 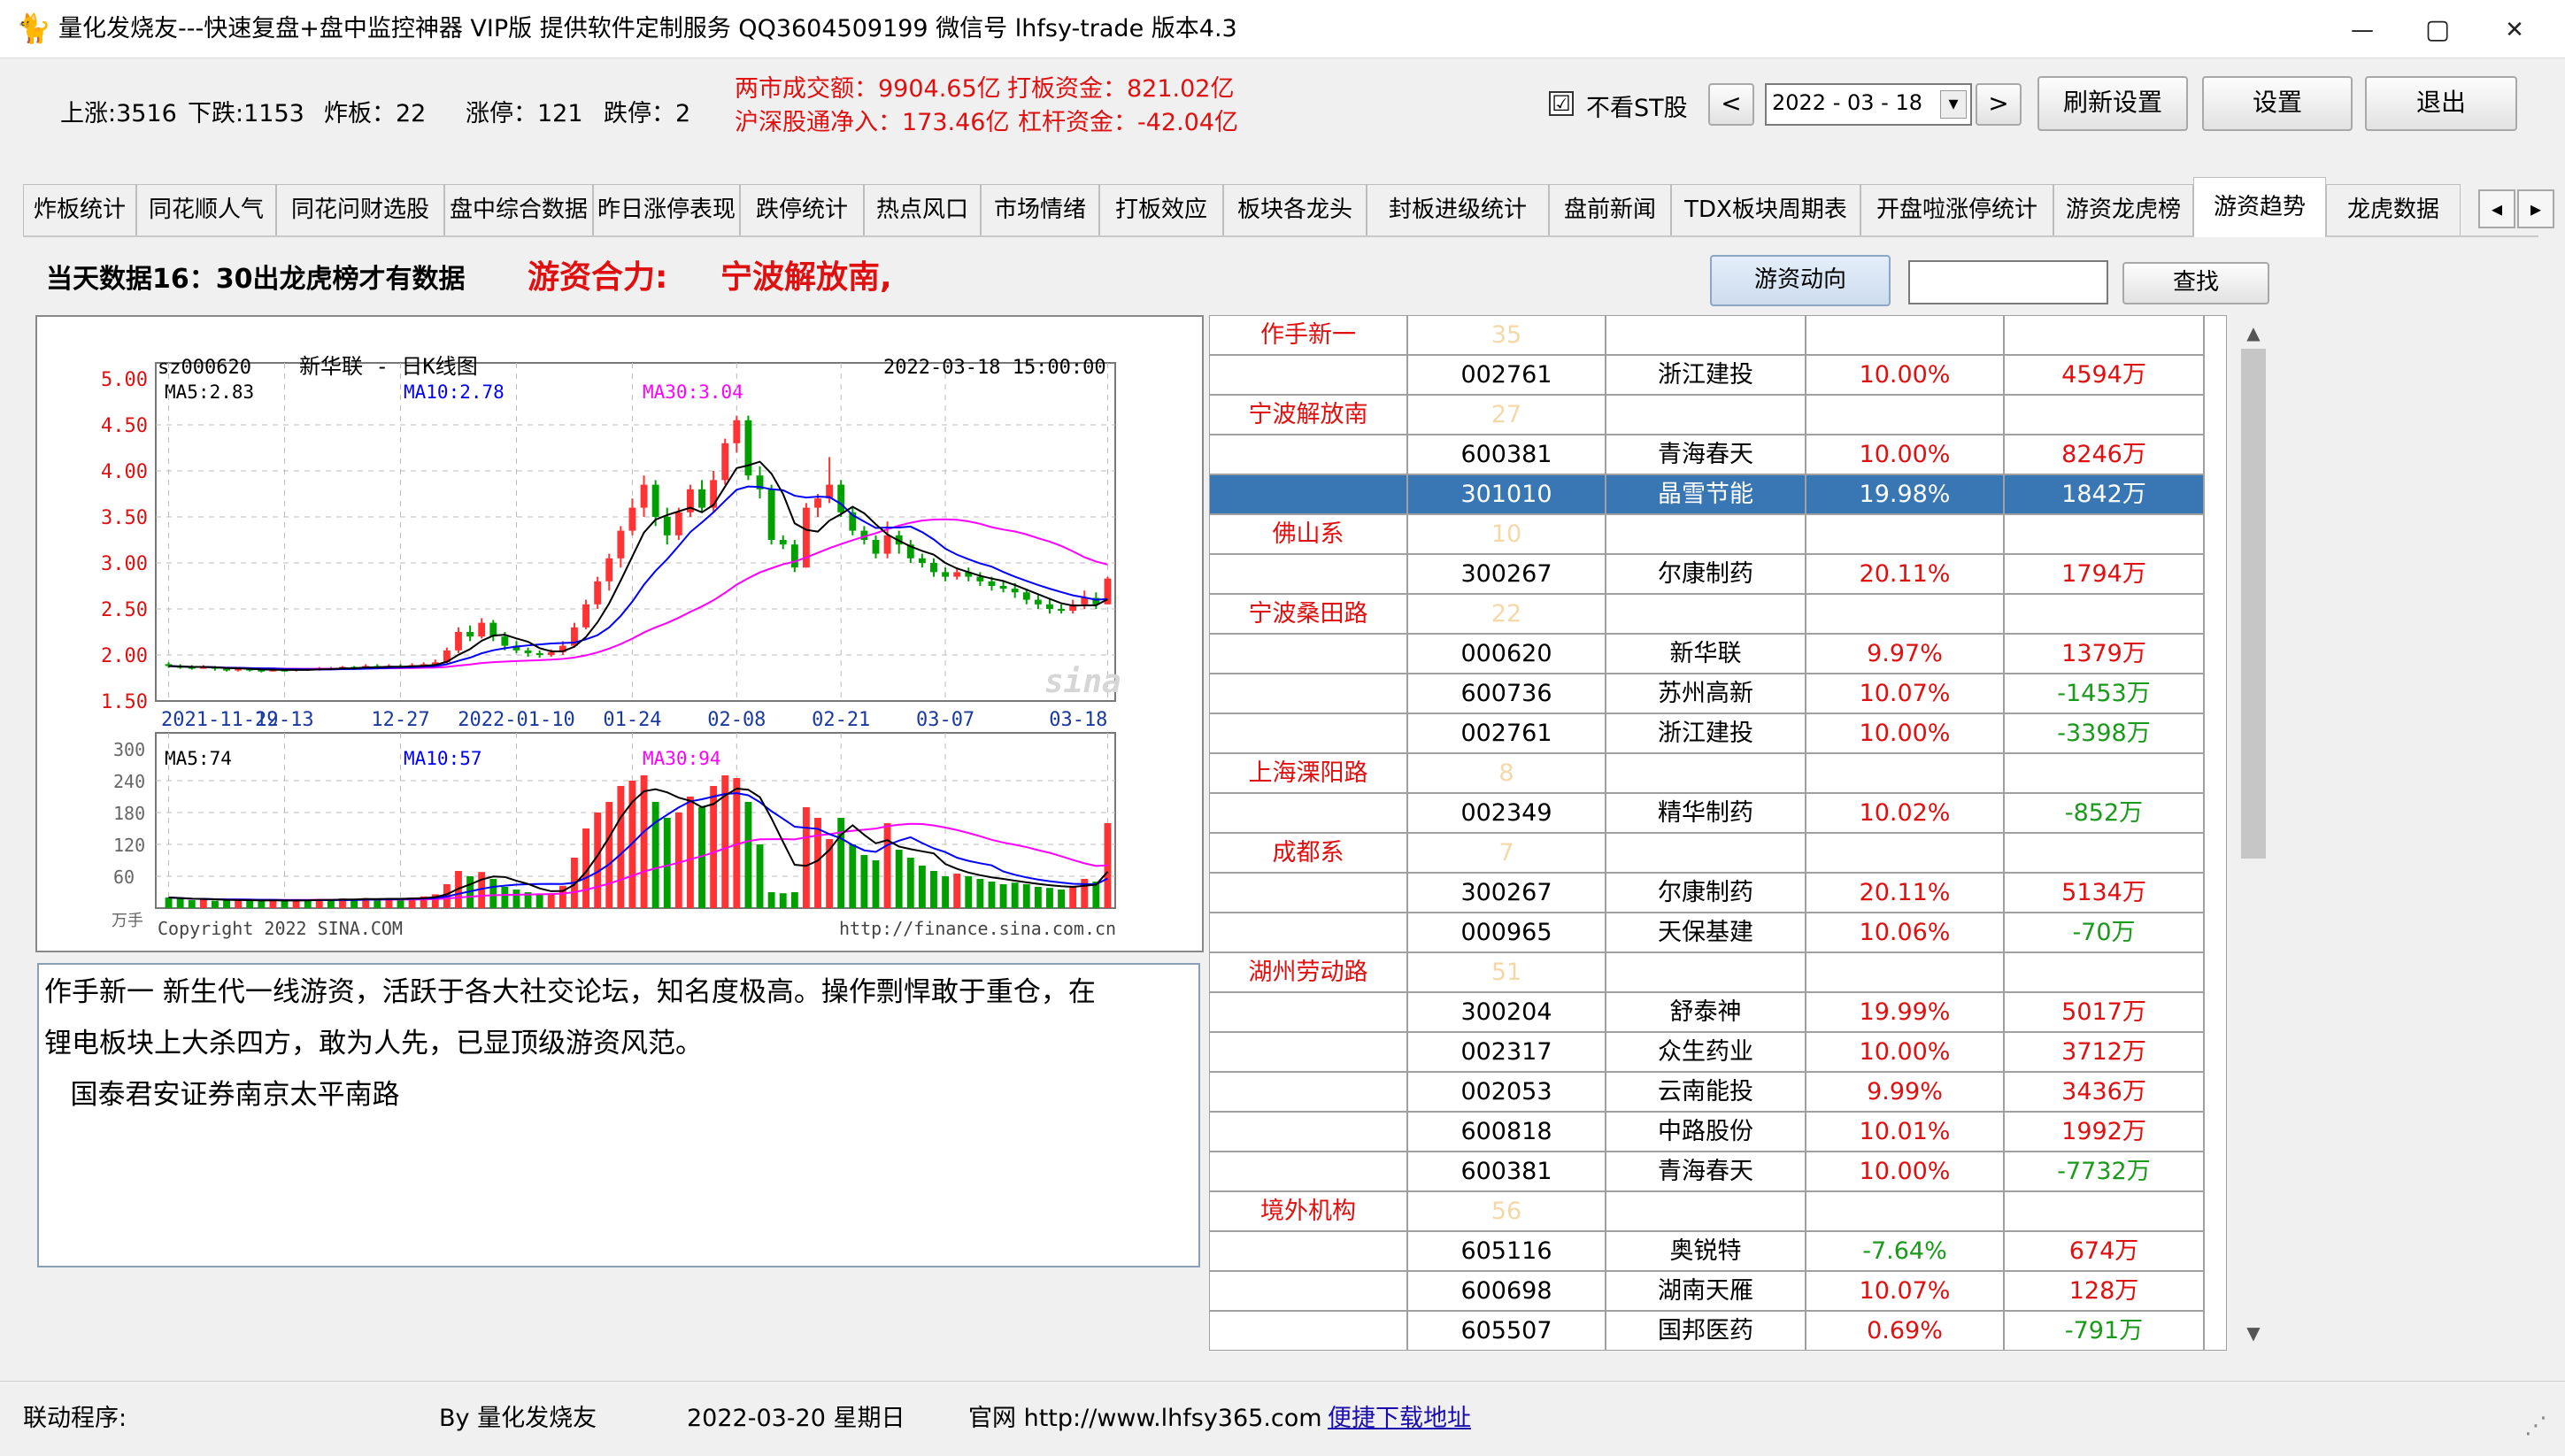 I want to click on settings-button: 设置, so click(x=2277, y=103).